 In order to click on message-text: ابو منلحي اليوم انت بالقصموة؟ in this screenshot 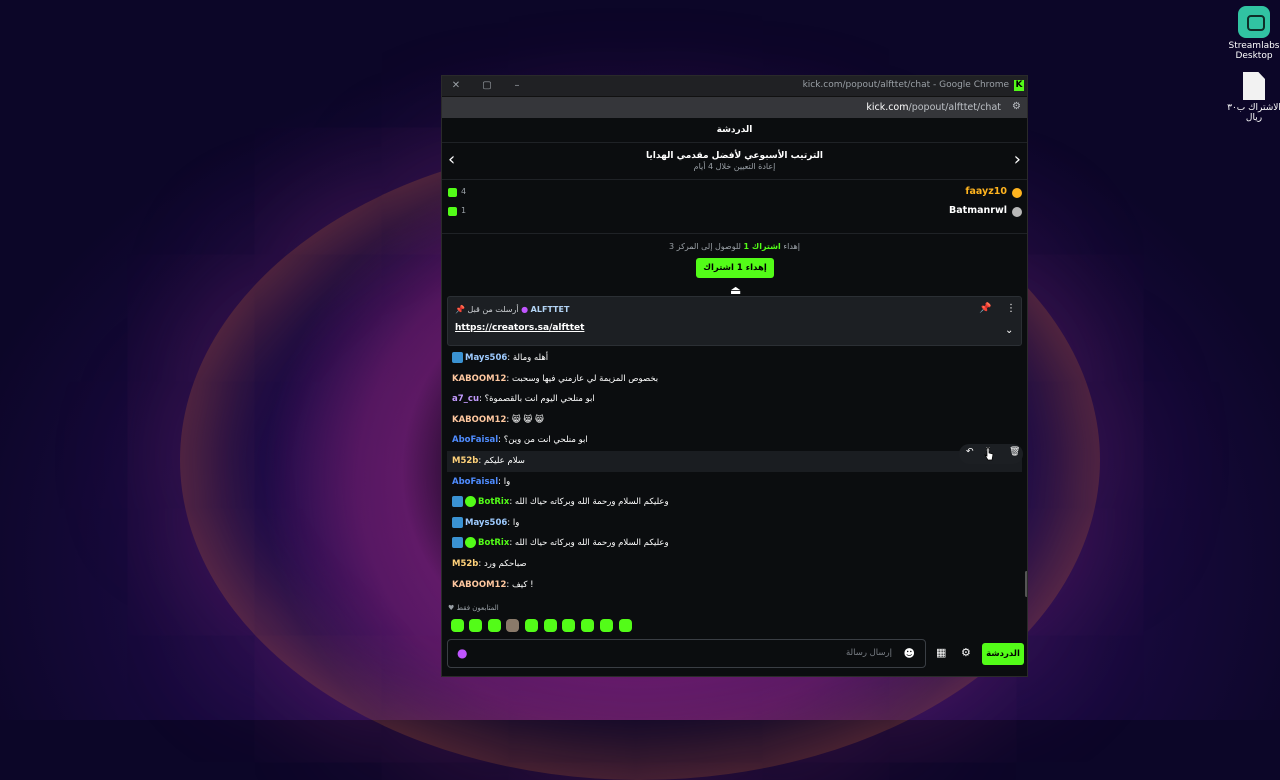, I will do `click(539, 399)`.